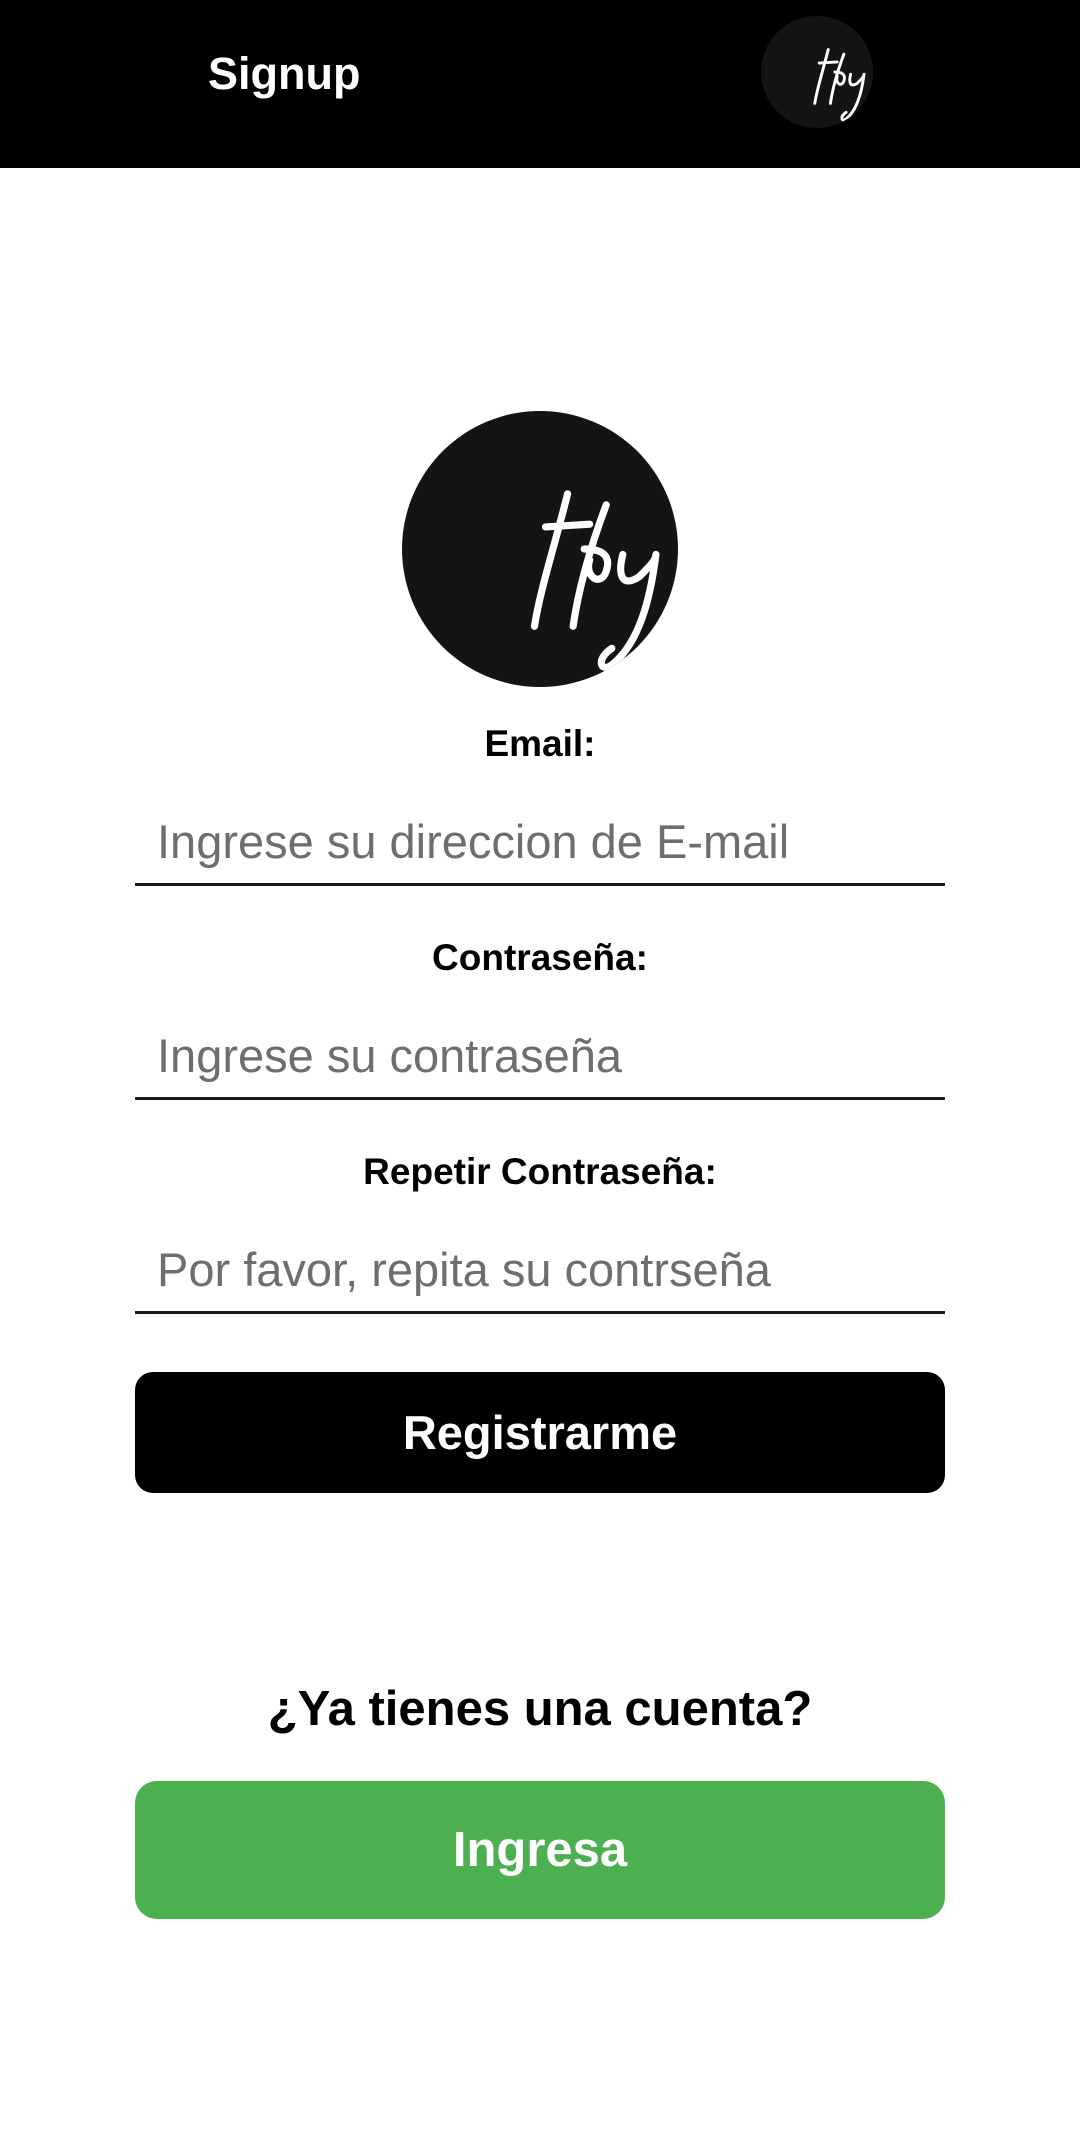  Describe the element at coordinates (540, 1171) in the screenshot. I see `repeat-password-label: Repetir Contraseña:` at that location.